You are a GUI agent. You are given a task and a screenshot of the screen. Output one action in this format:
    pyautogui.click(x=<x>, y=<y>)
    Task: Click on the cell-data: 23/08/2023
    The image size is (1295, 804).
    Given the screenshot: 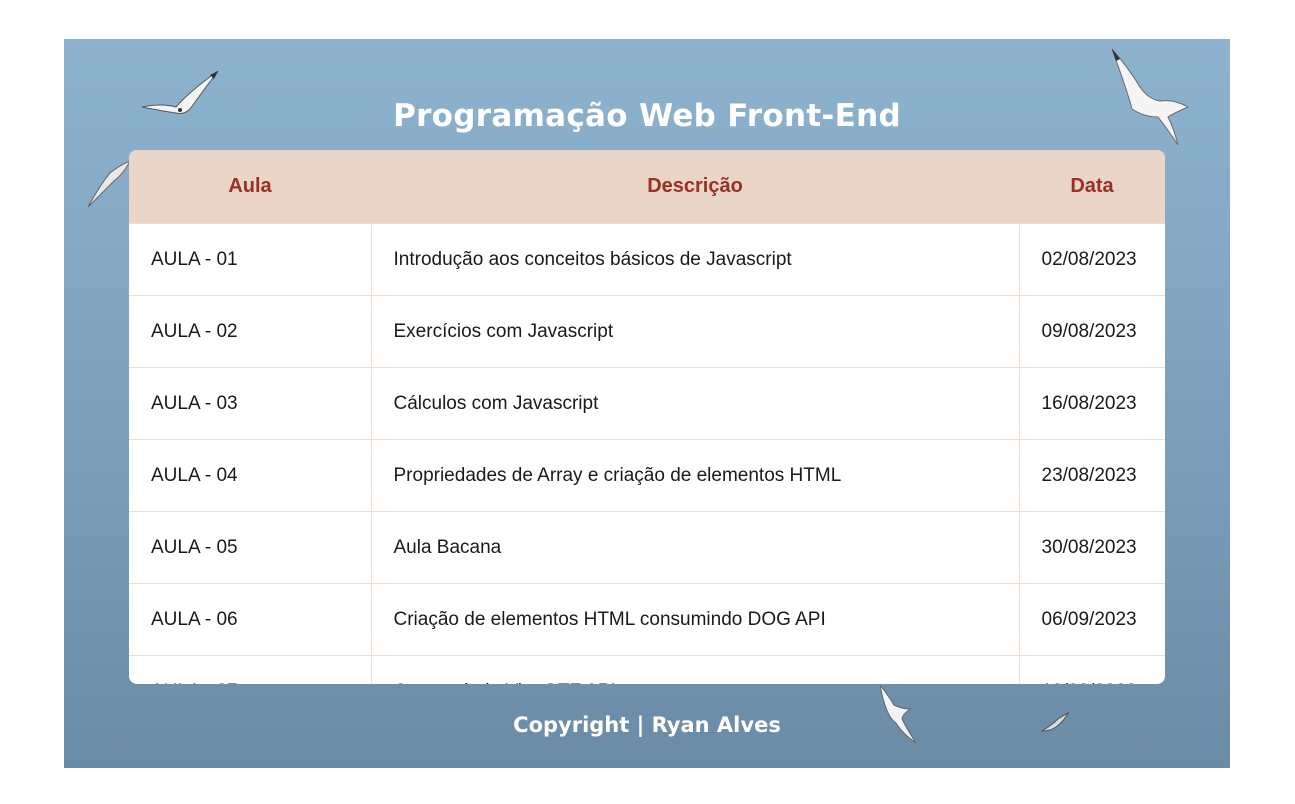 What is the action you would take?
    pyautogui.click(x=1091, y=475)
    